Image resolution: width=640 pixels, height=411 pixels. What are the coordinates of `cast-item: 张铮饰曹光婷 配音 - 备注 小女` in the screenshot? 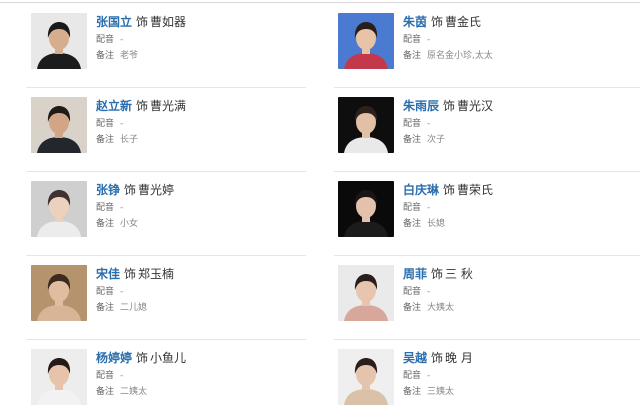 It's located at (185, 212).